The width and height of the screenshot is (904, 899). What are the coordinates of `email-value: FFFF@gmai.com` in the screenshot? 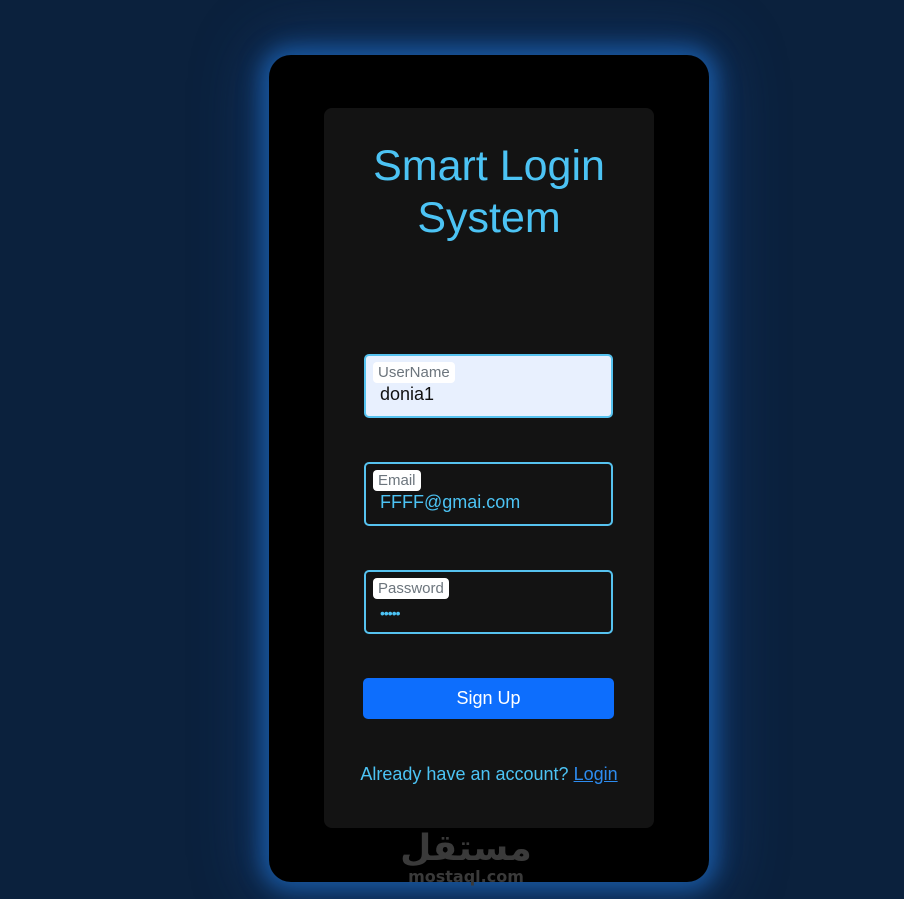 It's located at (450, 502).